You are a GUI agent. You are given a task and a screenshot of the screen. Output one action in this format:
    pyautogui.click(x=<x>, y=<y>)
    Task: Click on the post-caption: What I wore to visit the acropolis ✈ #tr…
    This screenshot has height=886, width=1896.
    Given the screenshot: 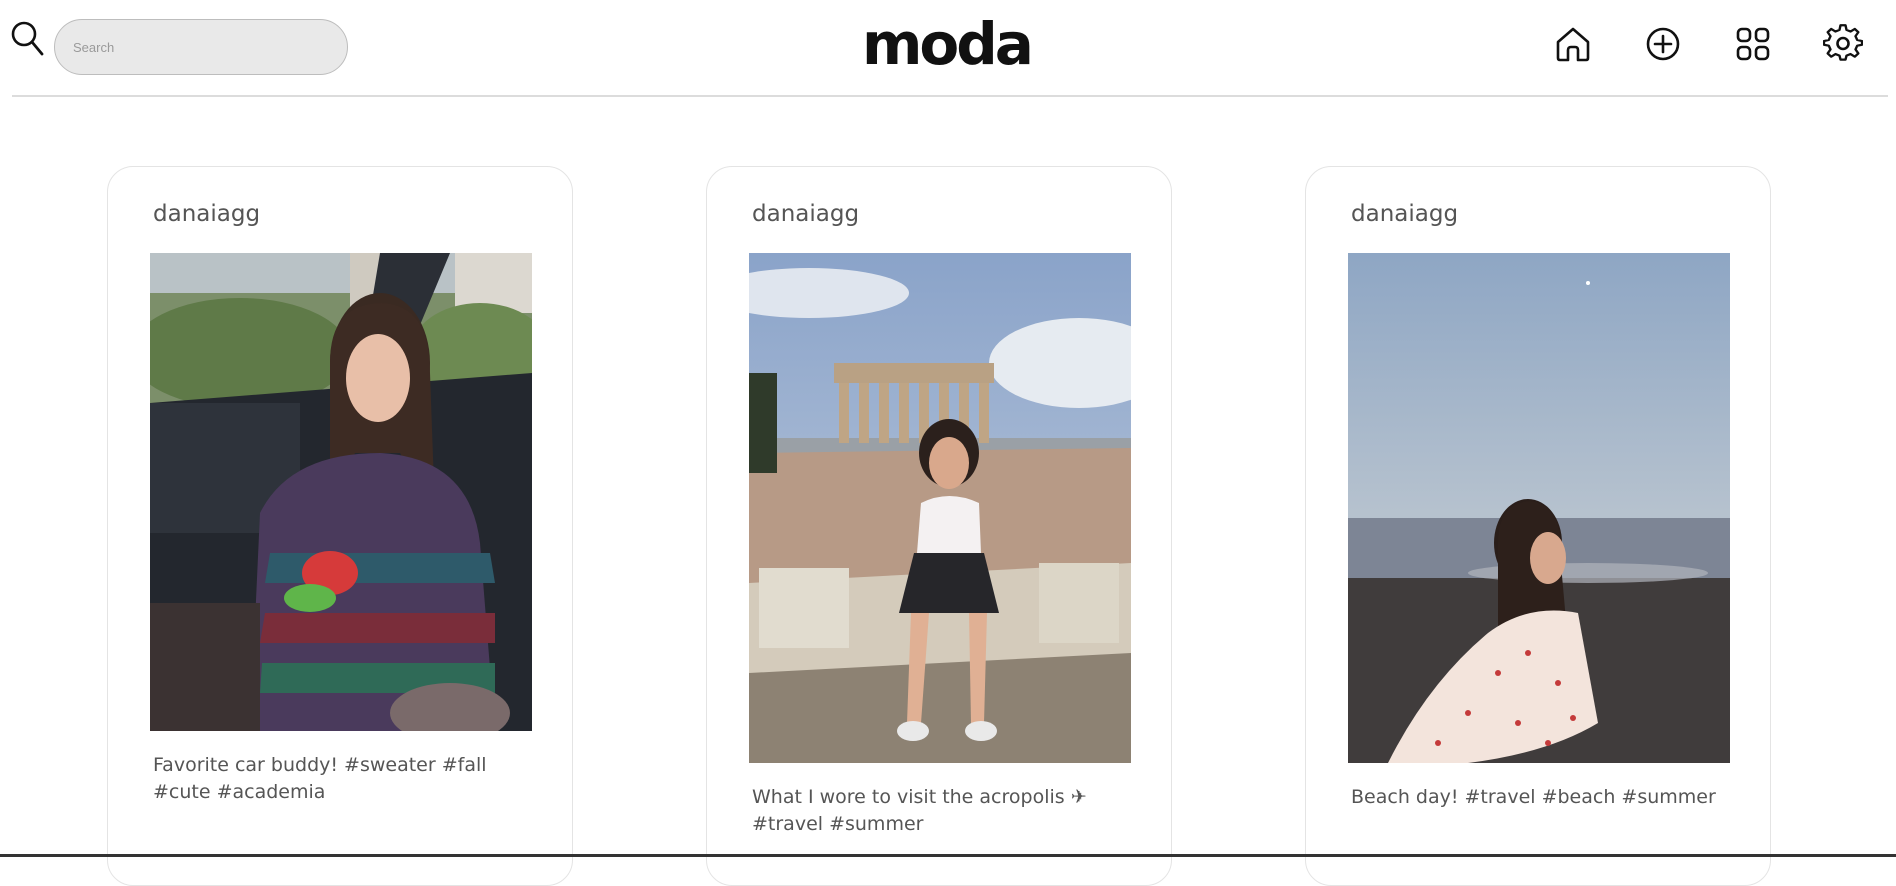 What is the action you would take?
    pyautogui.click(x=919, y=810)
    